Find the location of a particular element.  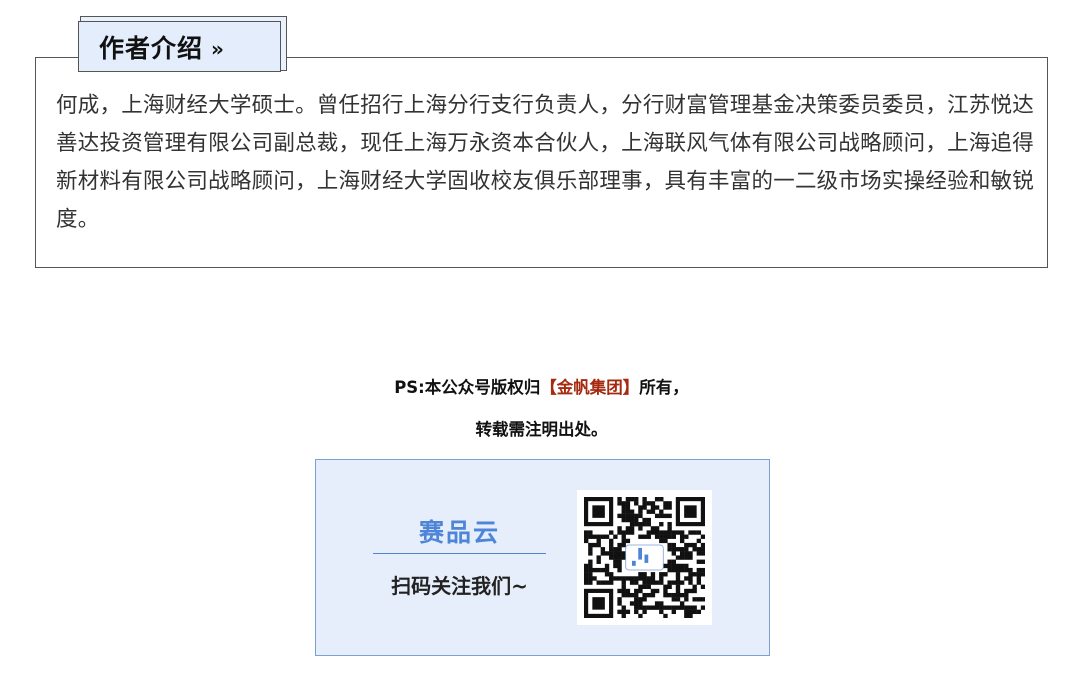

author-intro-title: 作者介绍 is located at coordinates (151, 48).